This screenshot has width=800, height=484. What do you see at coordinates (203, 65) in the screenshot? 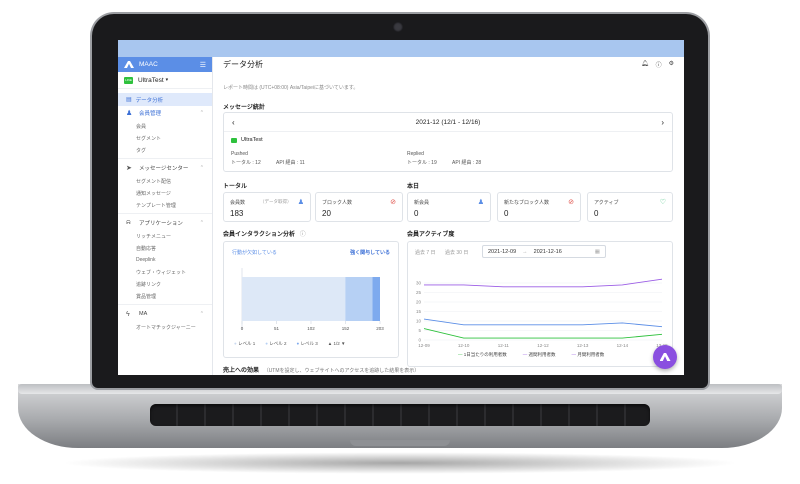
I see `hamburger-menu-icon: ☰` at bounding box center [203, 65].